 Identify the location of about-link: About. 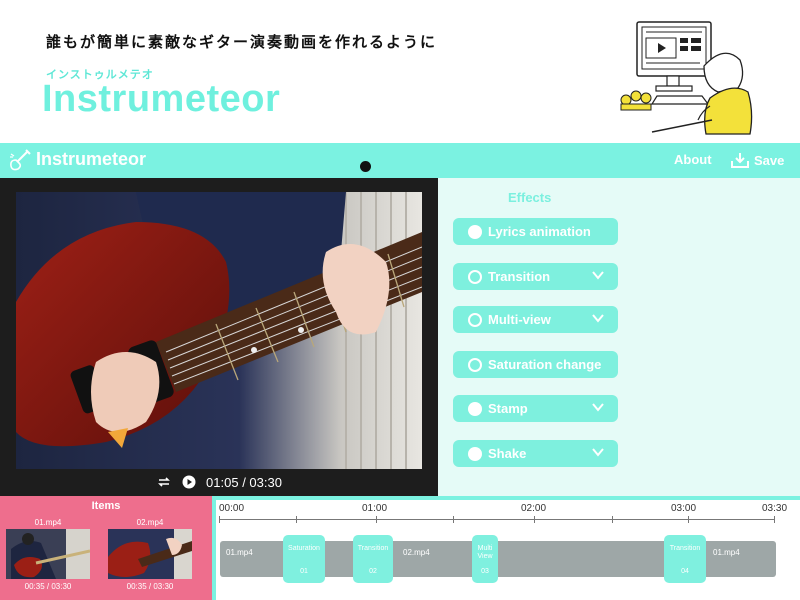
(693, 159).